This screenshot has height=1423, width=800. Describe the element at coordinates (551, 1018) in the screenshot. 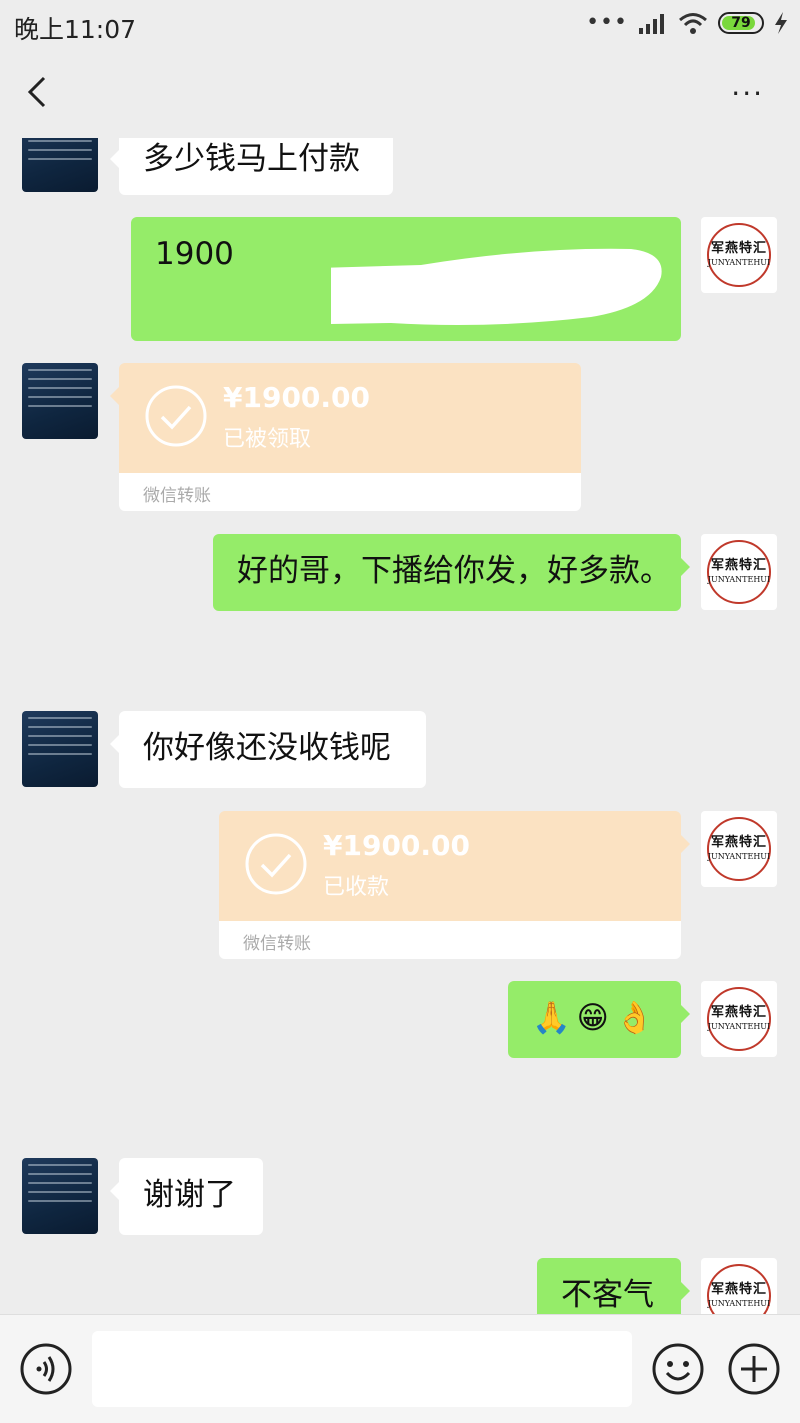

I see `praying-hands-emoji: 🙏` at that location.